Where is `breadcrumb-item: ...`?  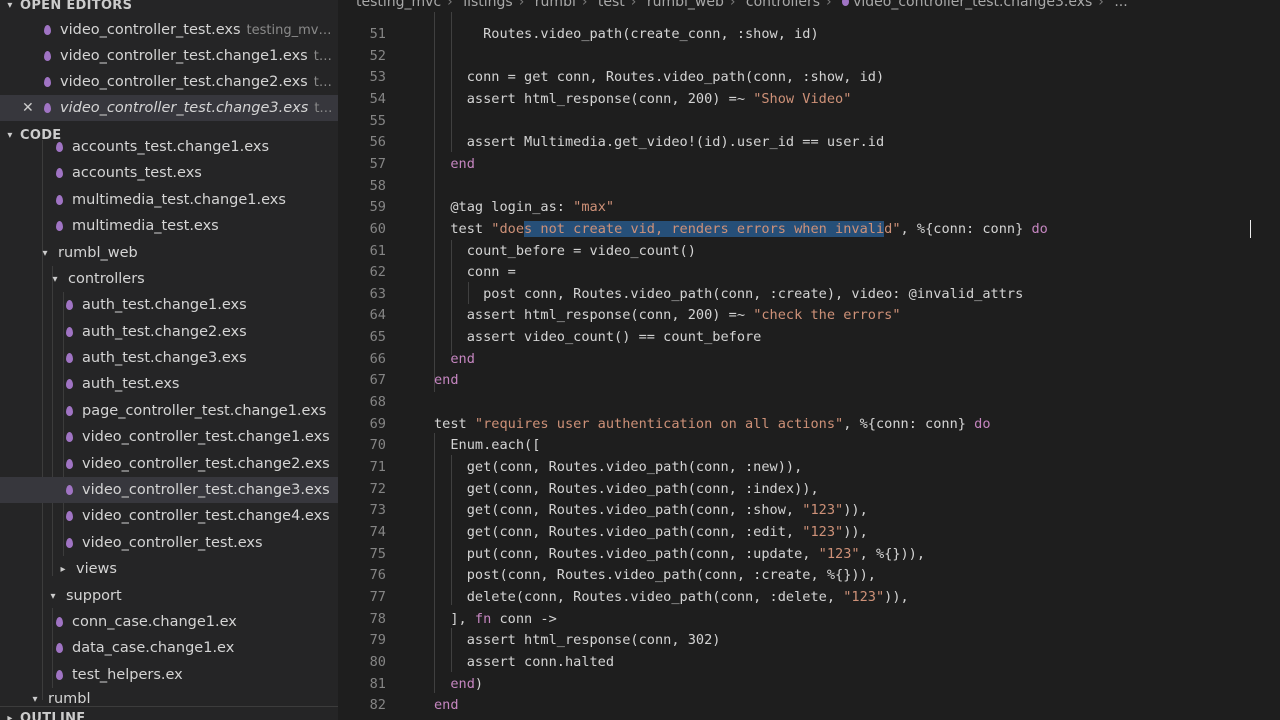
breadcrumb-item: ... is located at coordinates (1120, 5).